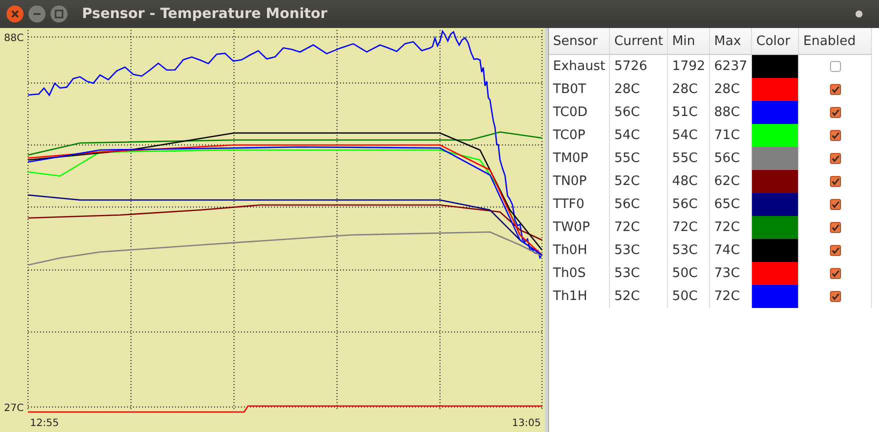 The height and width of the screenshot is (432, 879). What do you see at coordinates (689, 41) in the screenshot?
I see `column-header: Min` at bounding box center [689, 41].